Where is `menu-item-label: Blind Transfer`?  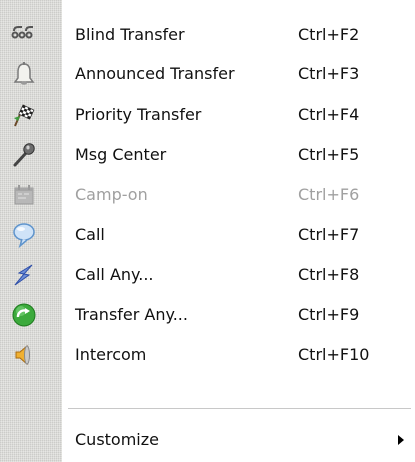 menu-item-label: Blind Transfer is located at coordinates (130, 34).